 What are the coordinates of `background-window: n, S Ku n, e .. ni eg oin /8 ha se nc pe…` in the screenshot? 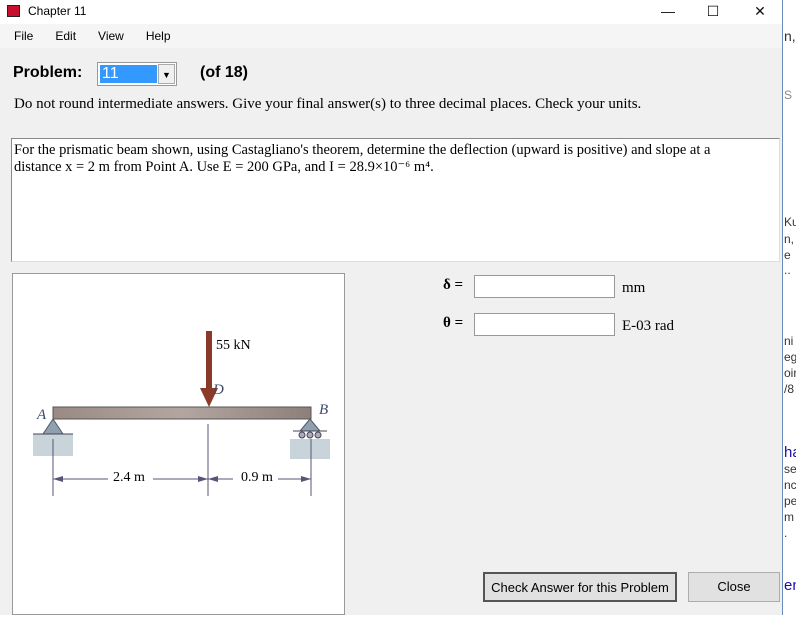 It's located at (789, 307).